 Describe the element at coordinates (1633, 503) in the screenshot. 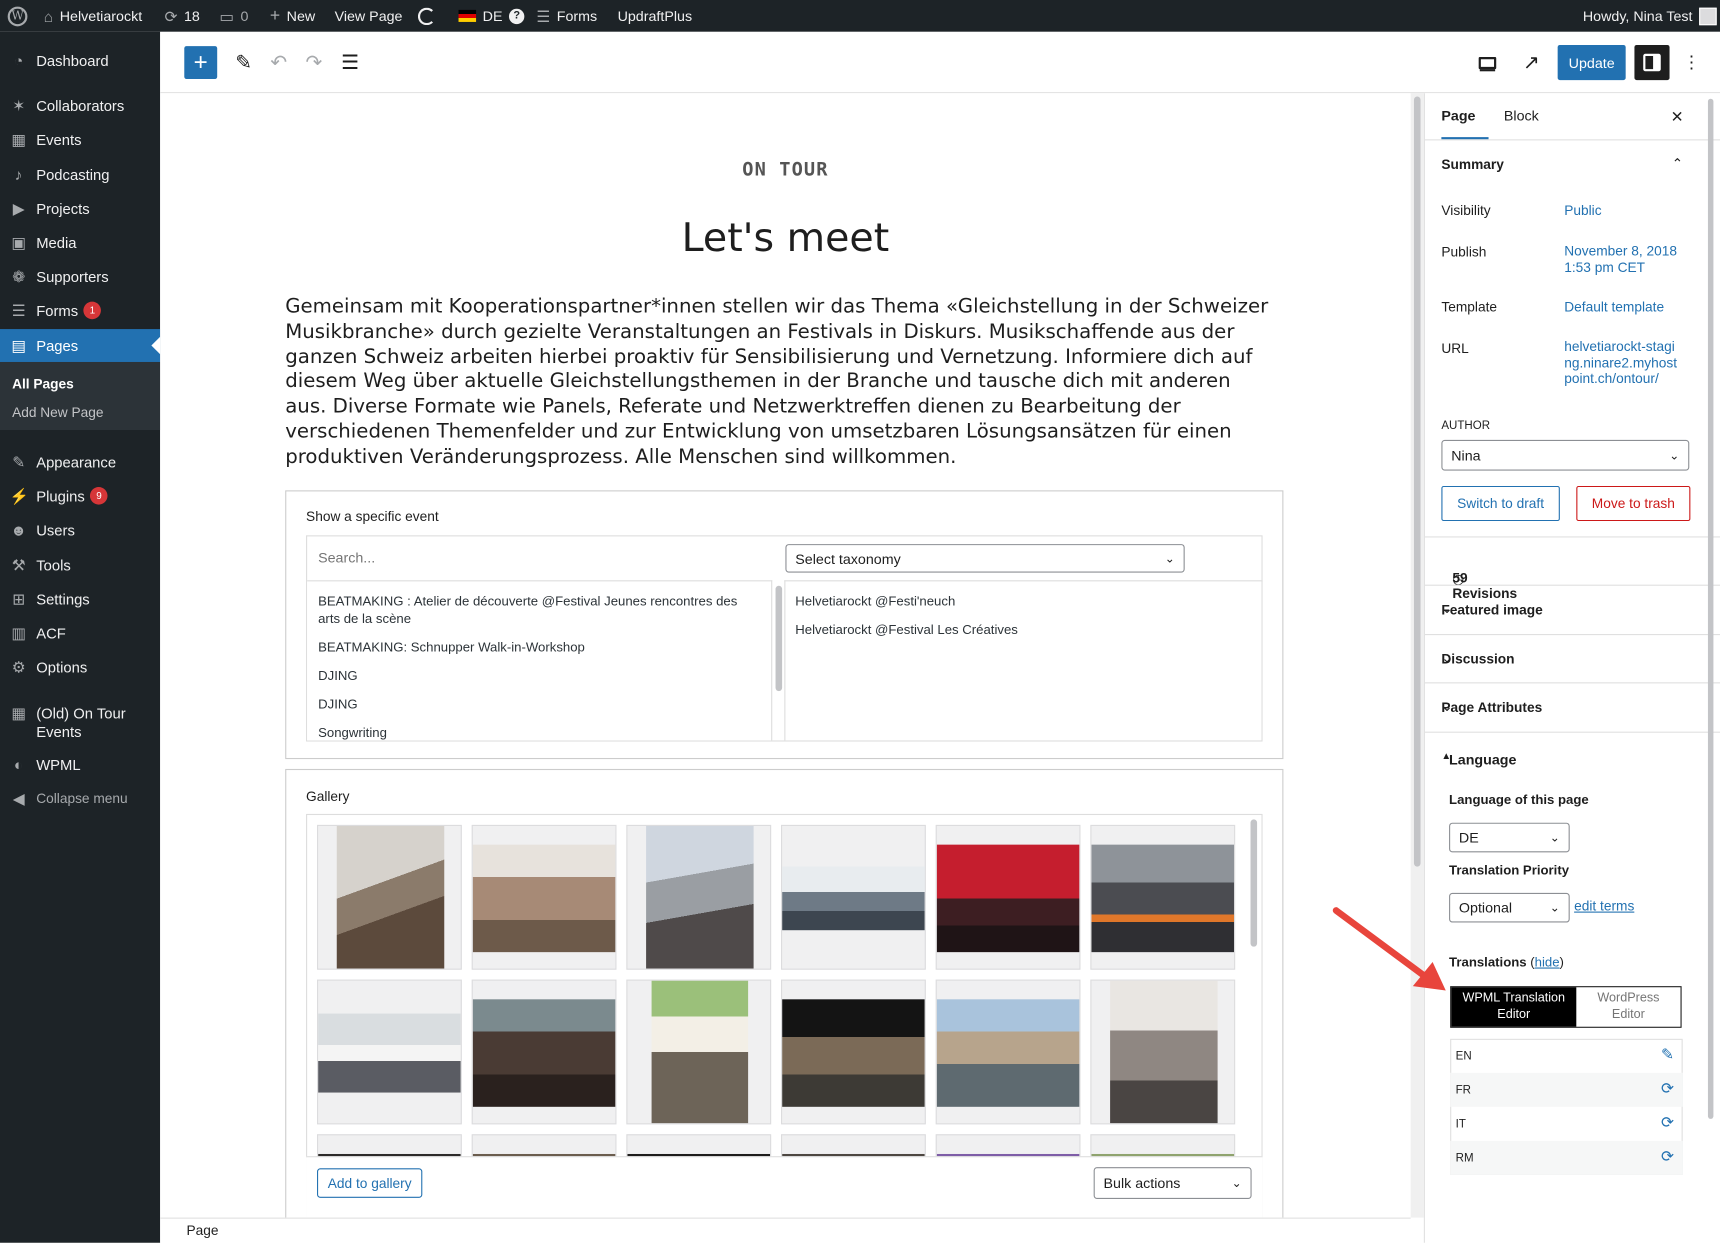

I see `move-to-trash-button: Move to trash` at that location.